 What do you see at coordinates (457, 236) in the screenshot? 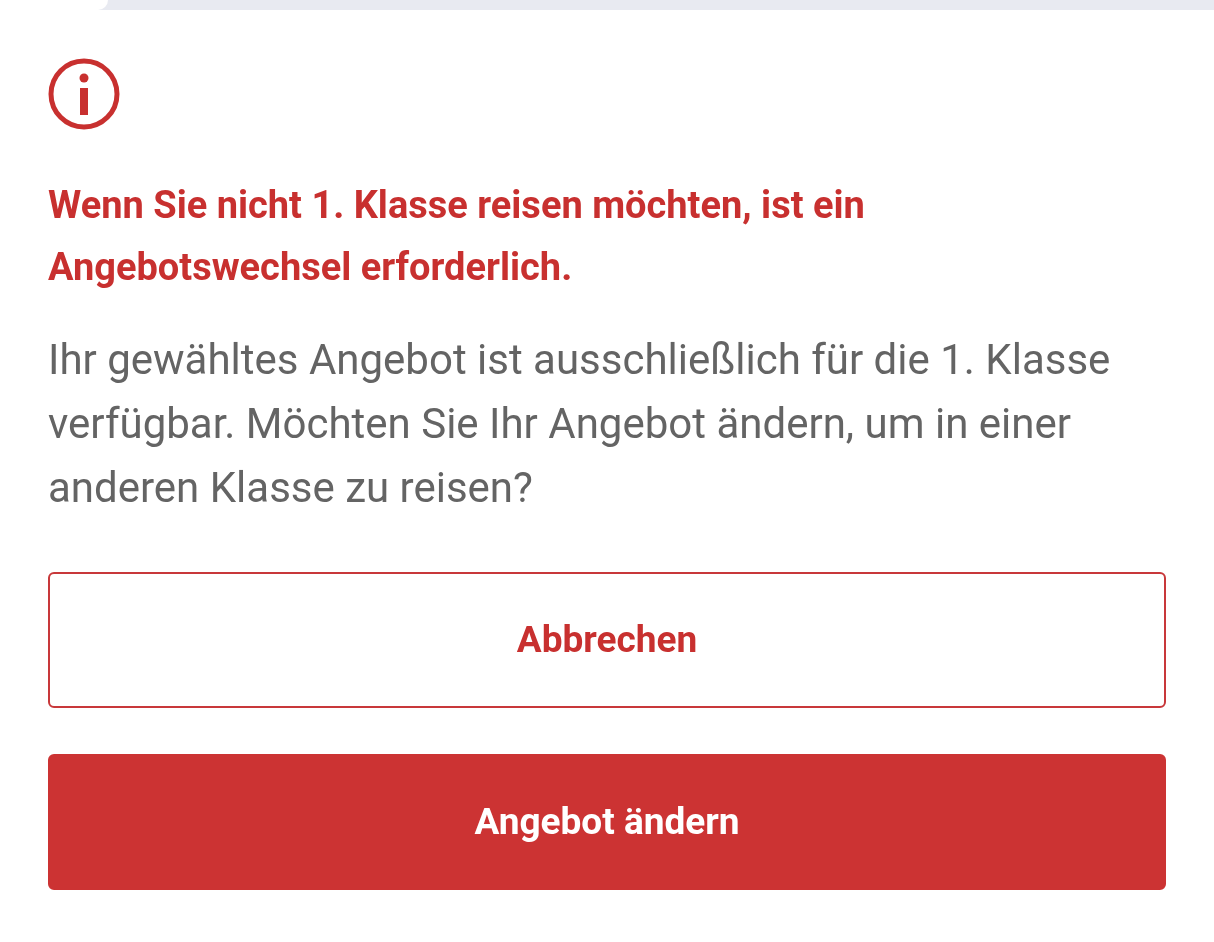
I see `dialog-heading: Wenn Sie nicht 1. Klasse reisen möchten, ist ein Angebotswechsel erforderlich.` at bounding box center [457, 236].